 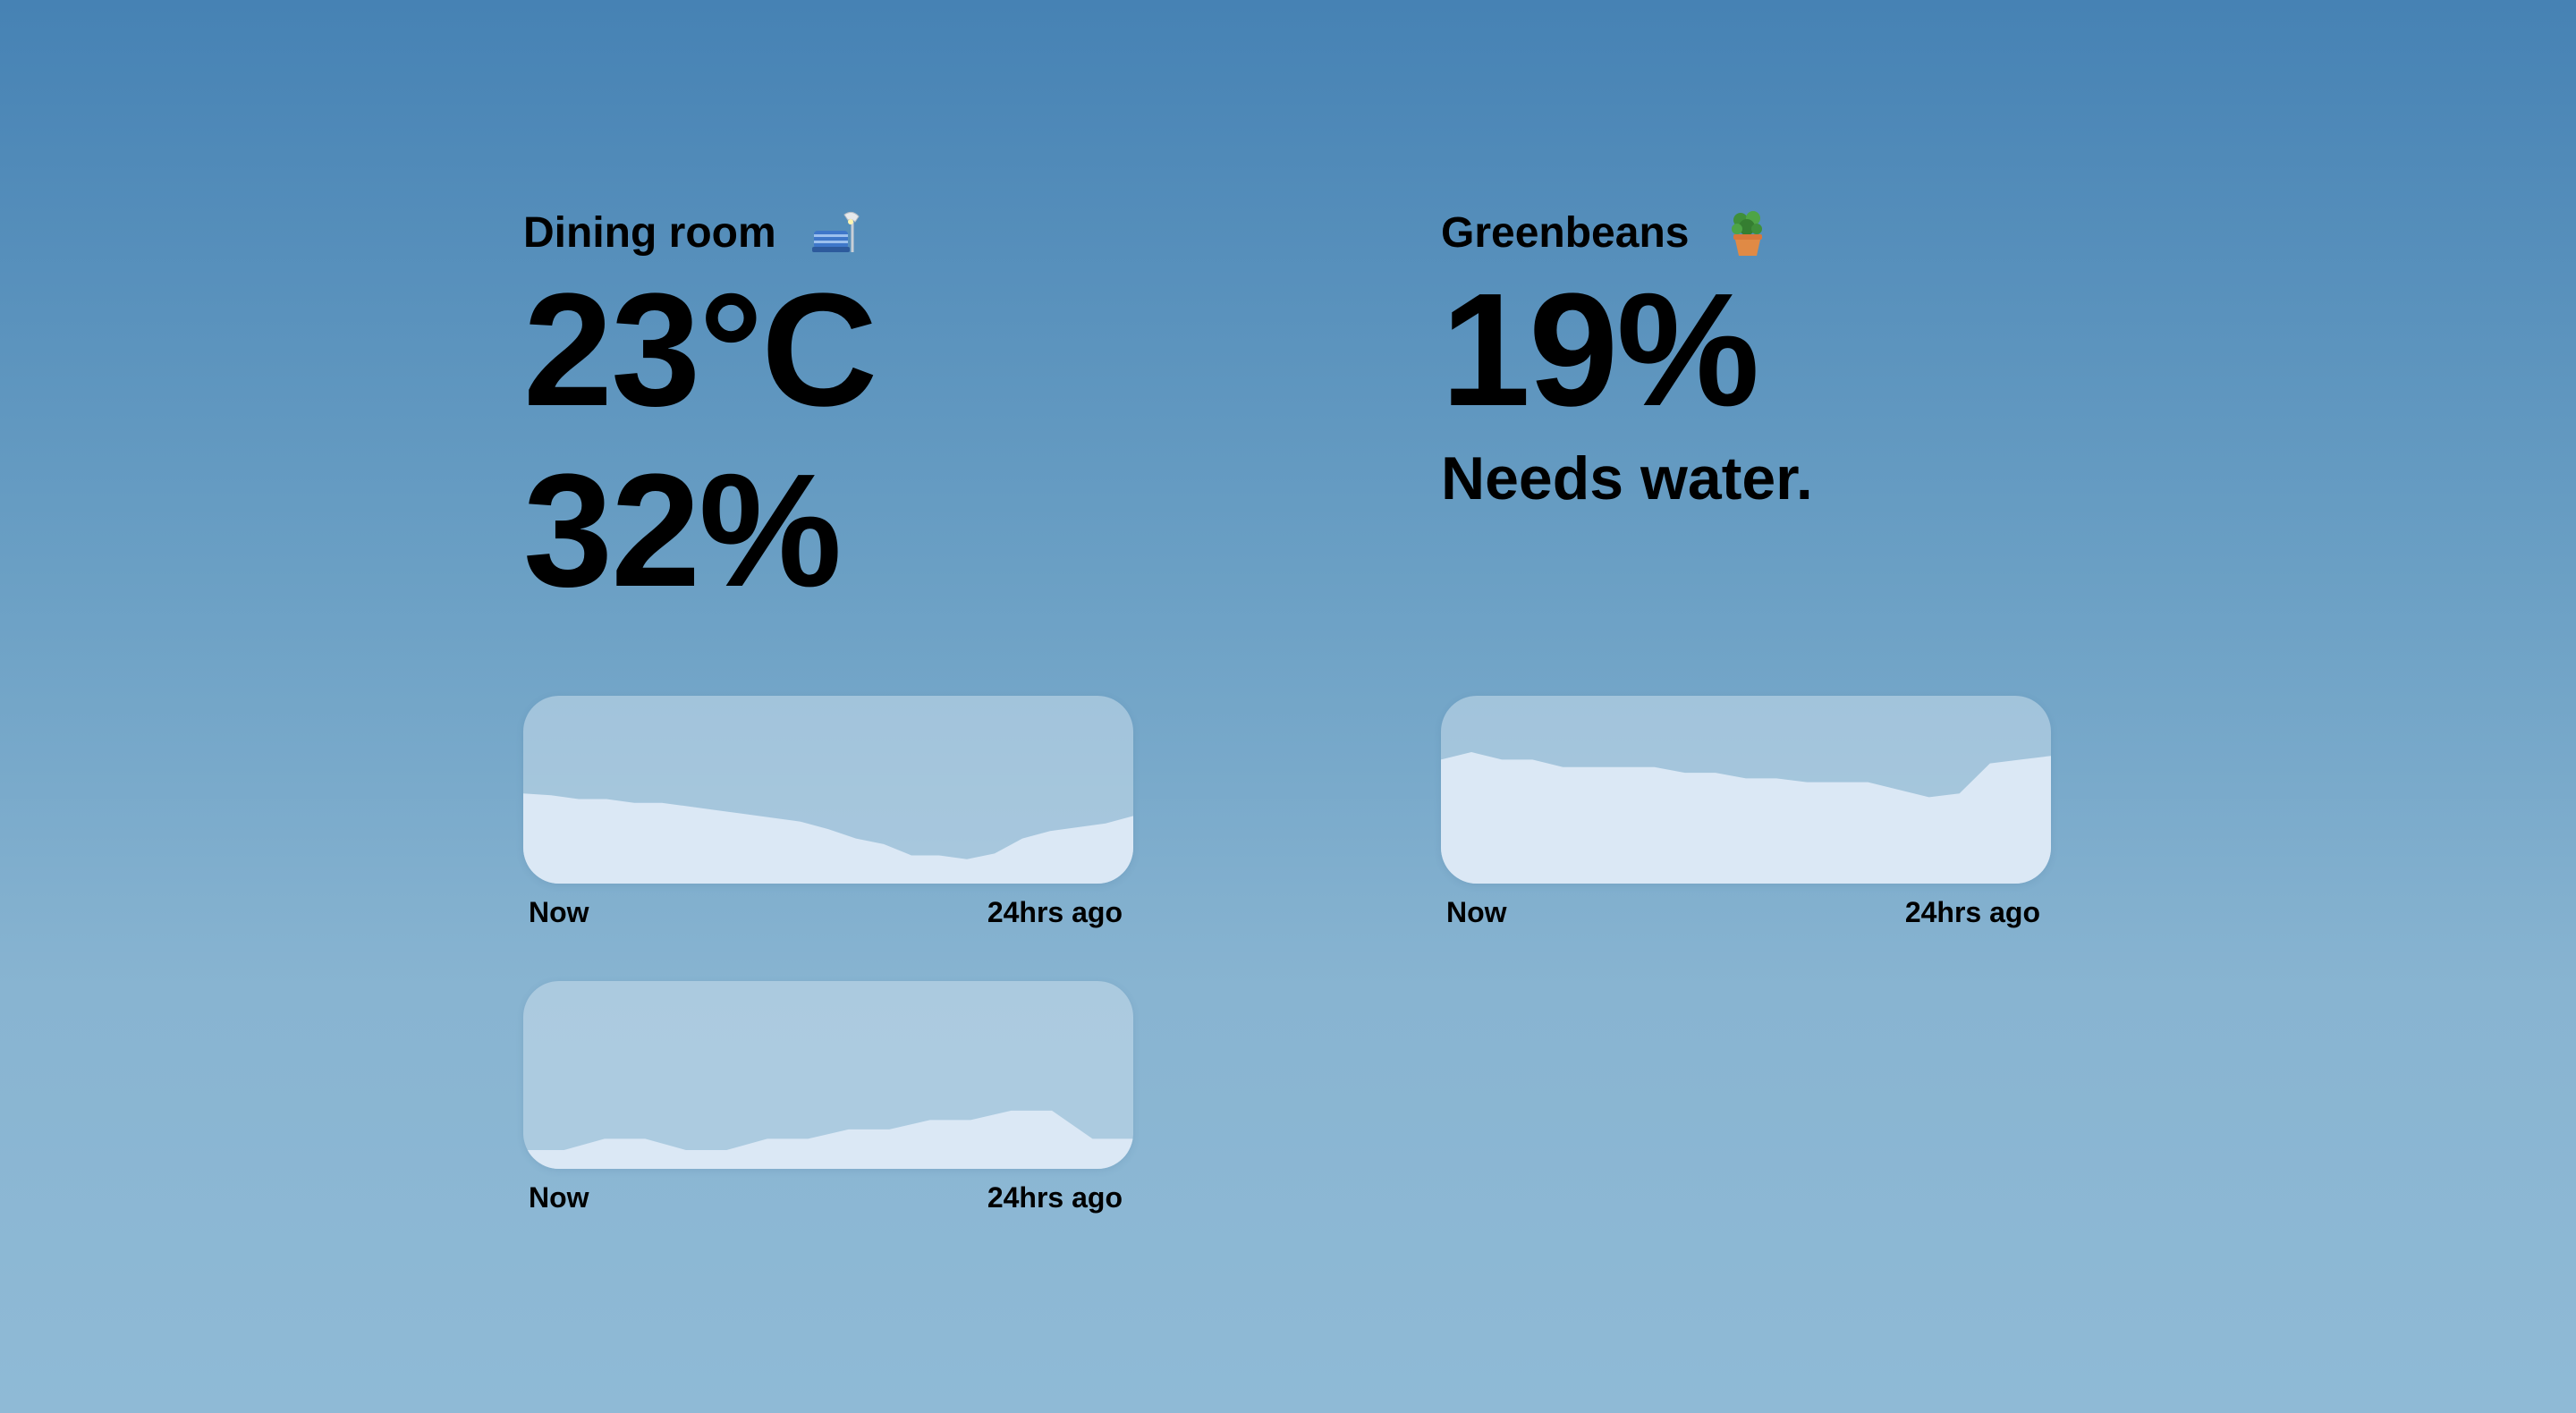 I want to click on temperature-value: 23°C, so click(x=700, y=350).